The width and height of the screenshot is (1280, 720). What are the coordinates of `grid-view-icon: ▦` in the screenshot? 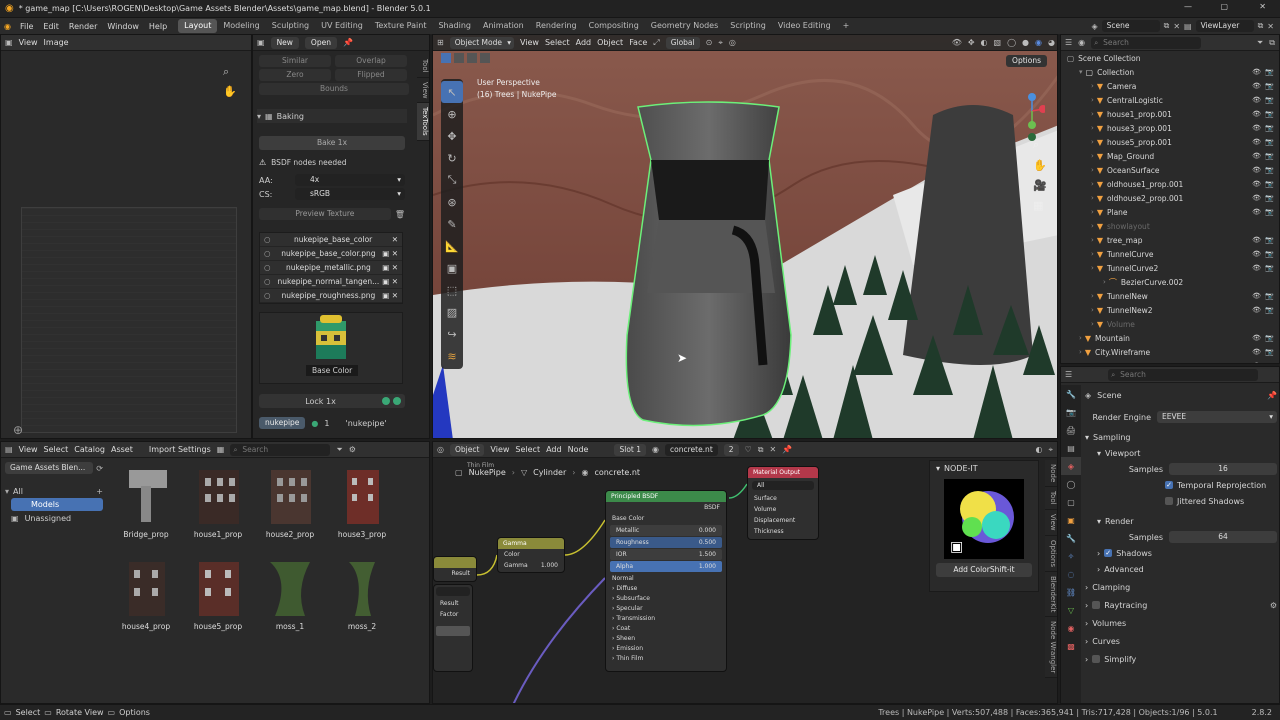 It's located at (221, 449).